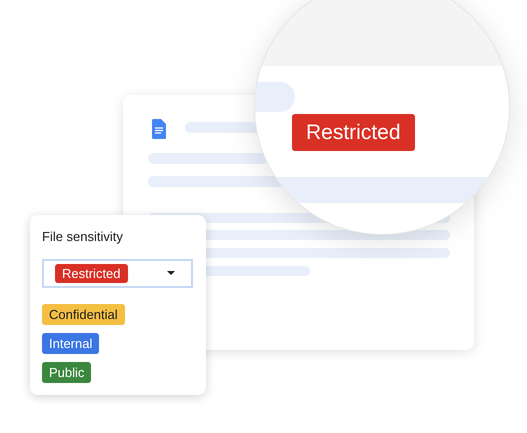  Describe the element at coordinates (83, 237) in the screenshot. I see `panel-title: File sensitivity` at that location.